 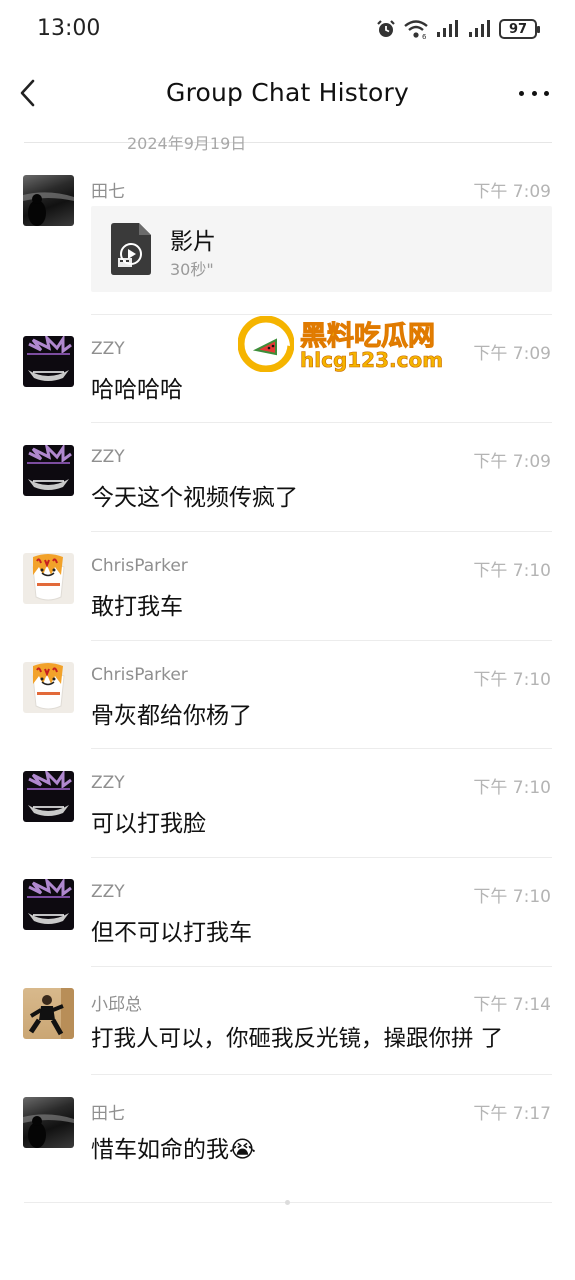 I want to click on status-bar: 13:00 6 97, so click(x=287, y=30).